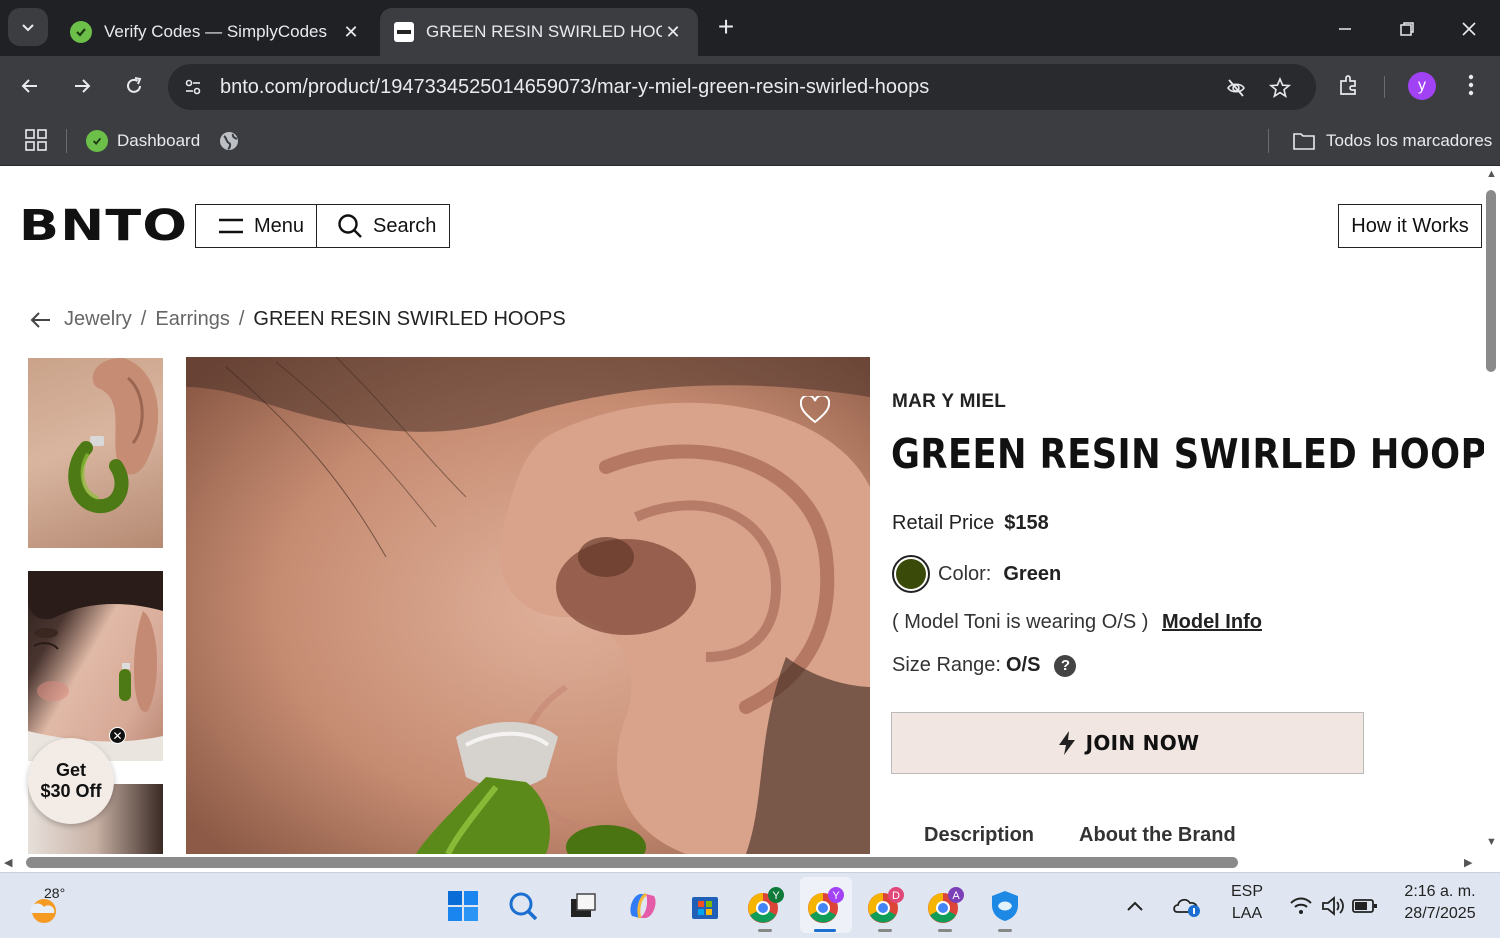 This screenshot has width=1500, height=938. Describe the element at coordinates (193, 87) in the screenshot. I see `site-info-icon` at that location.